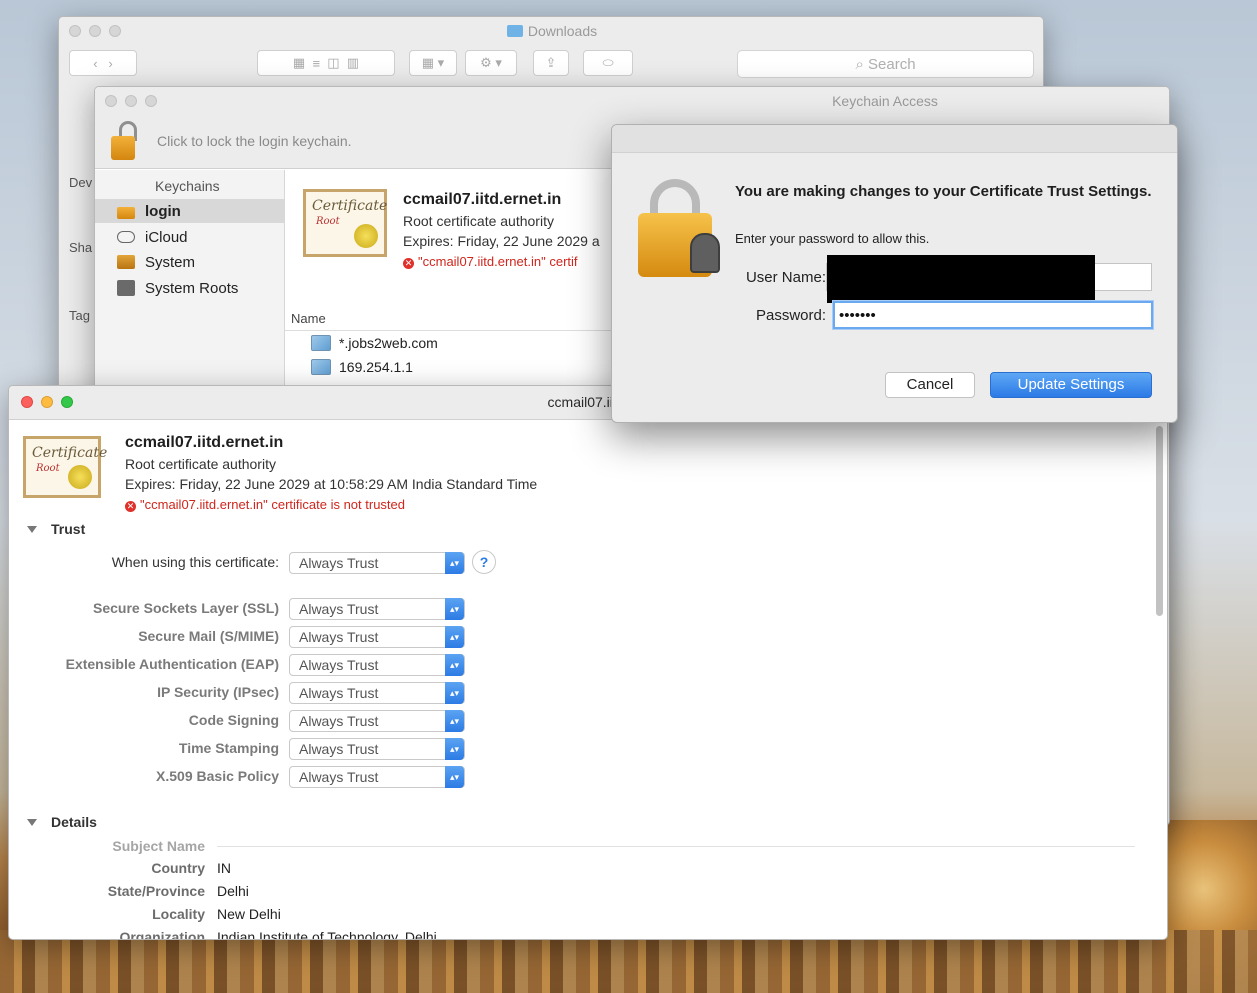 The image size is (1257, 993). Describe the element at coordinates (961, 279) in the screenshot. I see `redaction-box` at that location.